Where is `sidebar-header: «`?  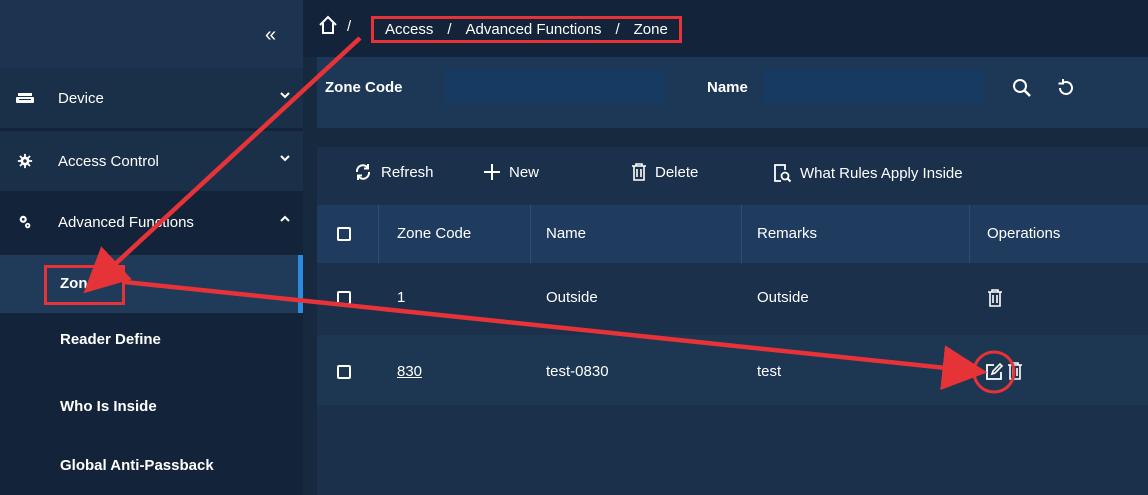
sidebar-header: « is located at coordinates (151, 34).